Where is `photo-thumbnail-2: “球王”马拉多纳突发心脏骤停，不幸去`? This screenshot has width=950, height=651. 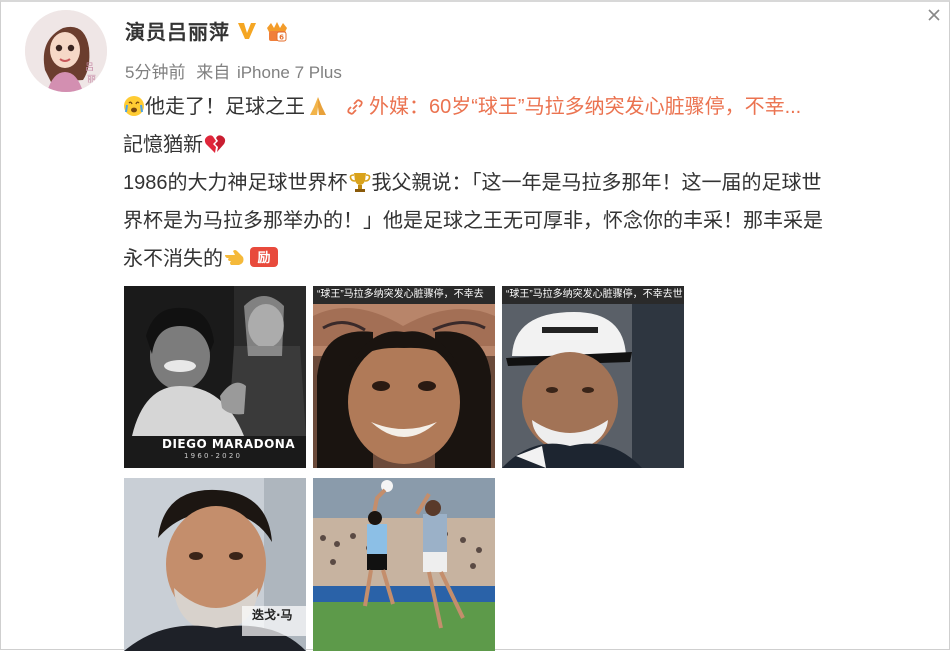 photo-thumbnail-2: “球王”马拉多纳突发心脏骤停，不幸去 is located at coordinates (404, 377).